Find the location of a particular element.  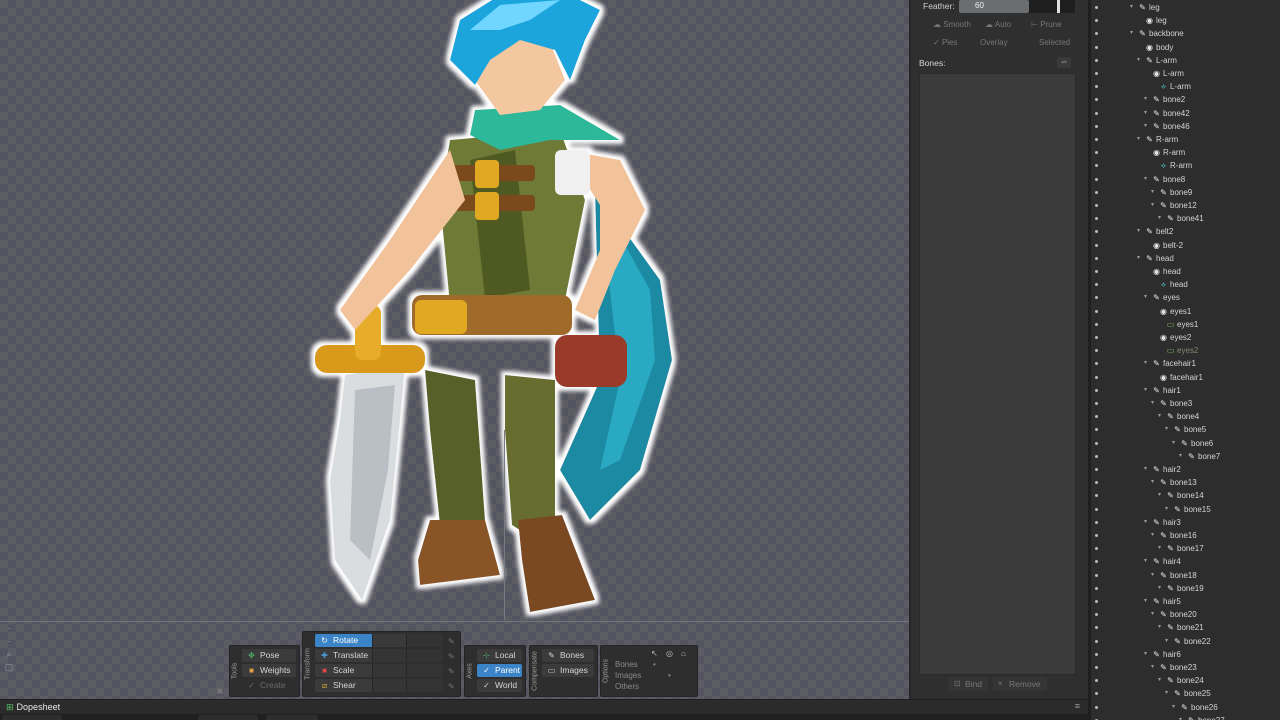

tree-node: ⟡ head is located at coordinates (1185, 284).